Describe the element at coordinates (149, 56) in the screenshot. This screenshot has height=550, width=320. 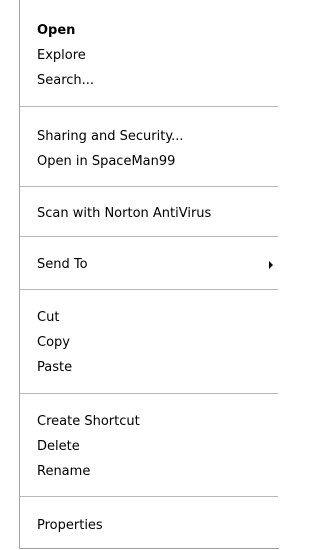
I see `menu-item-explore: Explore` at that location.